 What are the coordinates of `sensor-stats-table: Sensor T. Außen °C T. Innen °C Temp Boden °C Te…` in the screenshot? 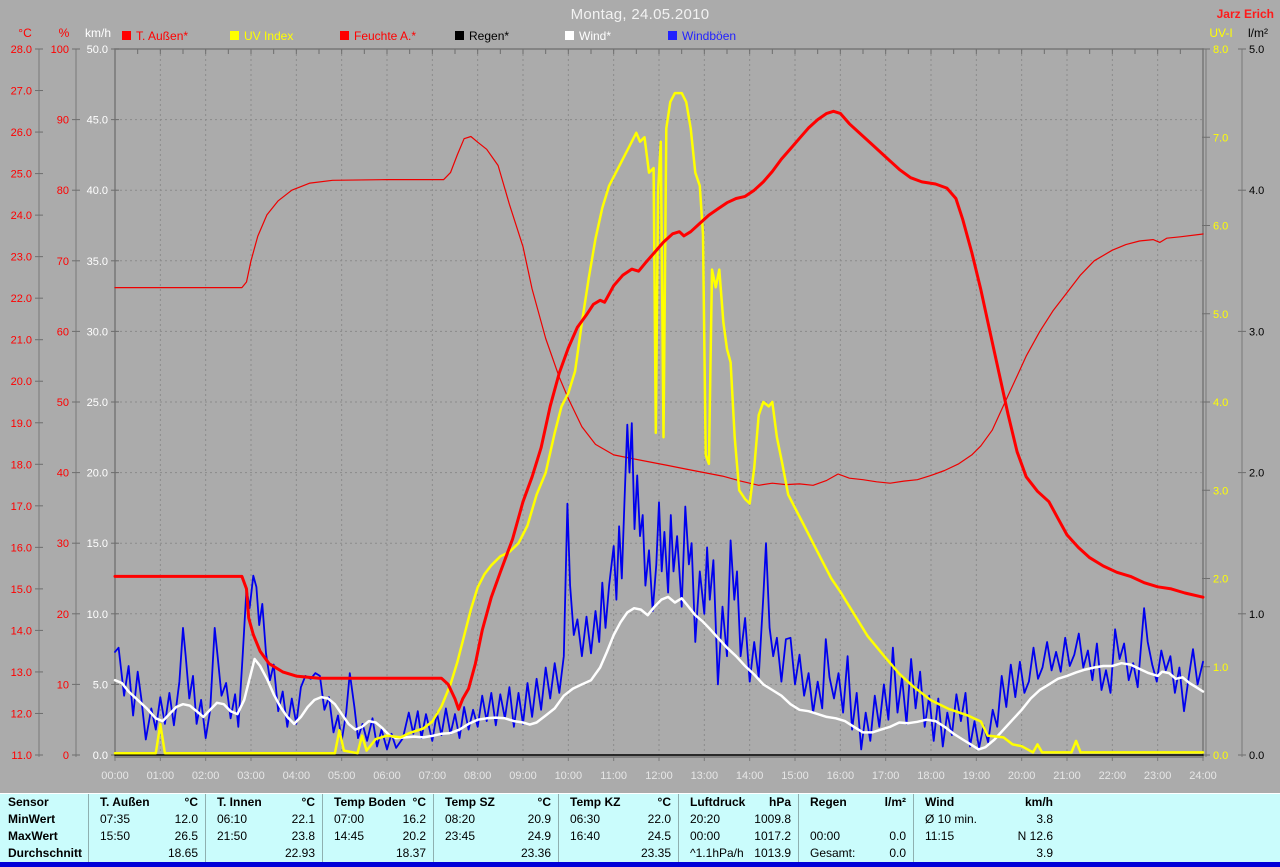 It's located at (640, 828).